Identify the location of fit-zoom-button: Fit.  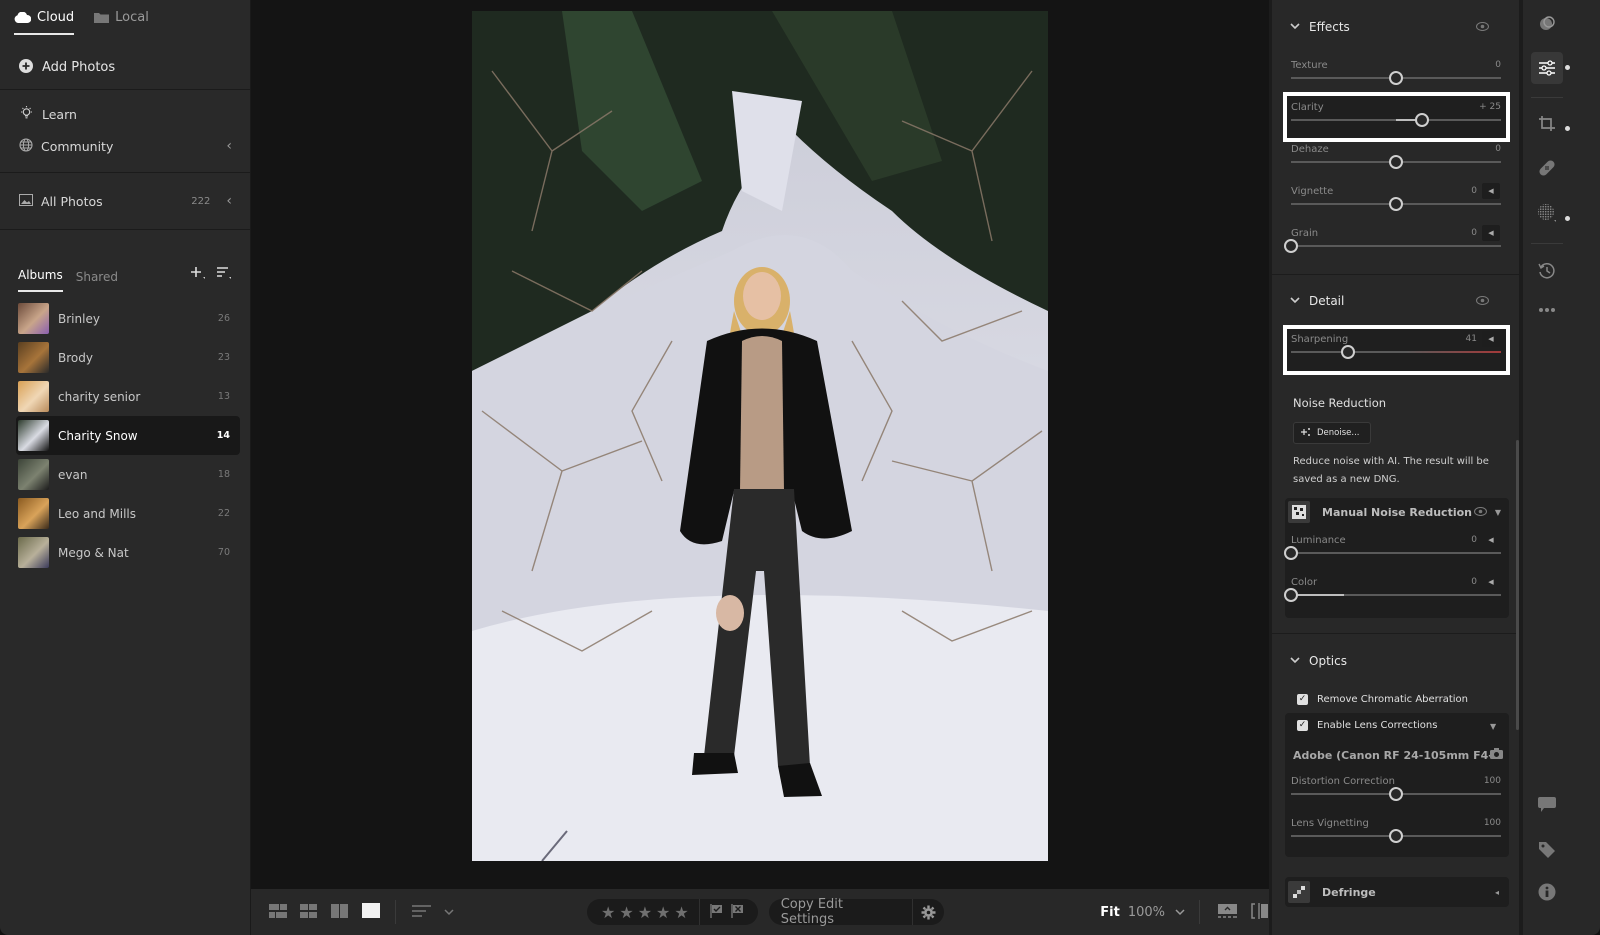
(1110, 912).